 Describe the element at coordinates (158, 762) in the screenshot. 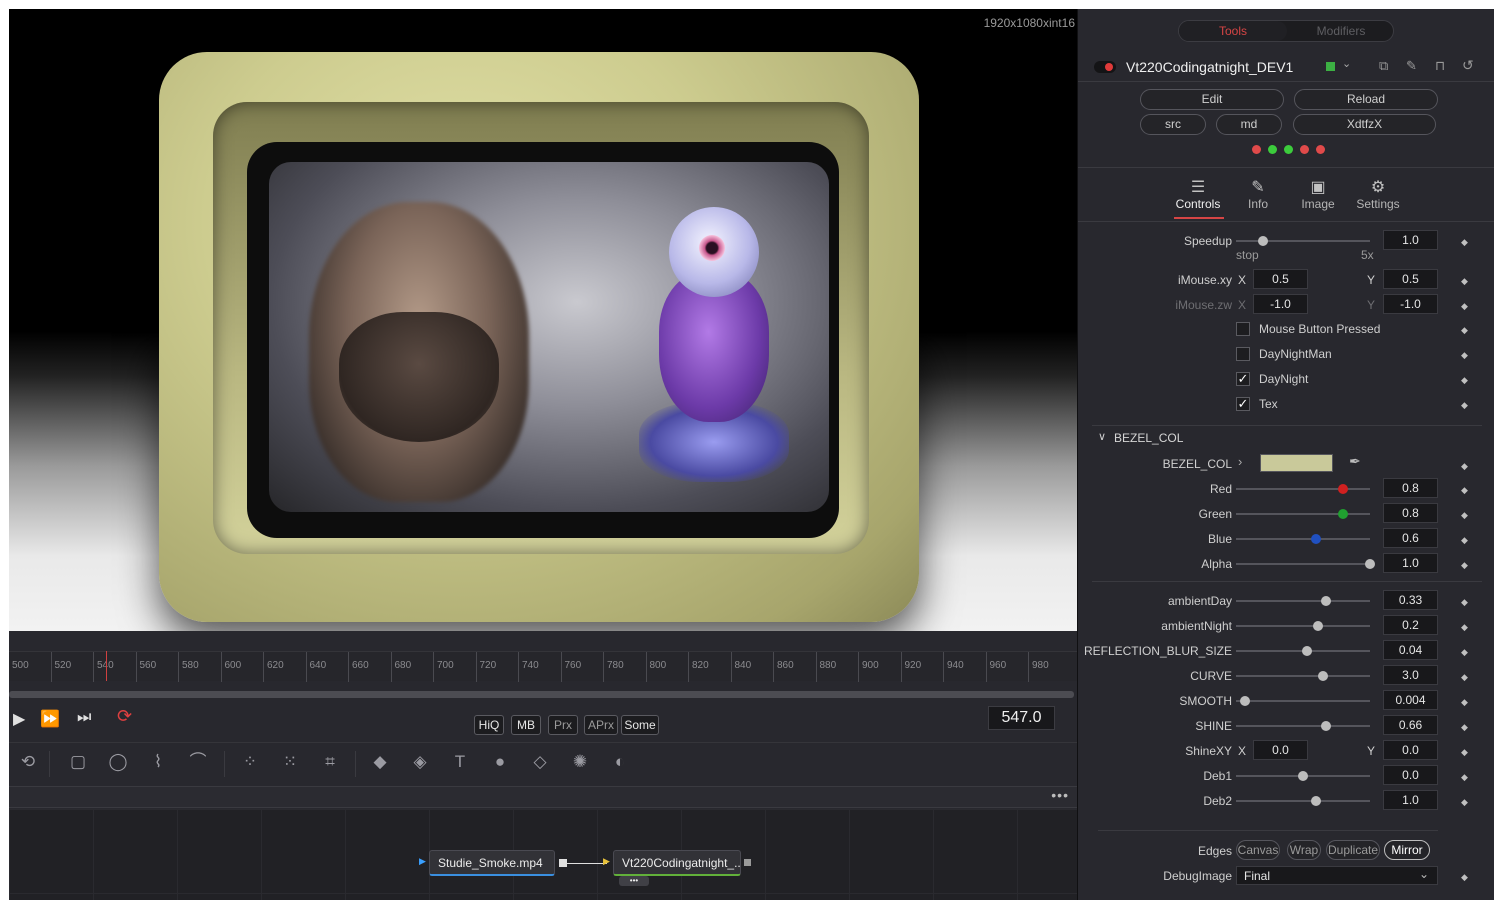

I see `polygon-mask-icon: ⌇` at that location.